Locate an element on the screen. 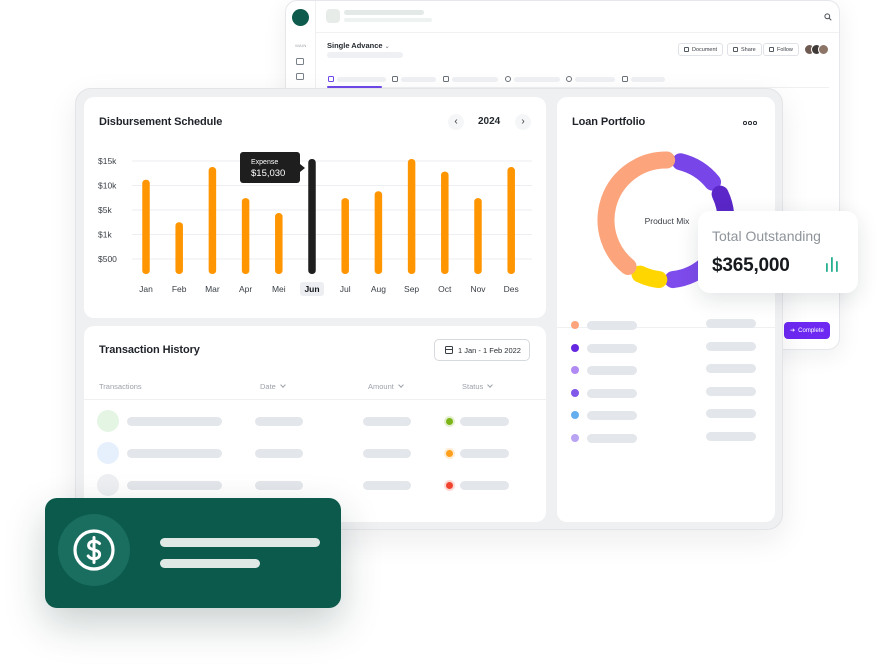 The height and width of the screenshot is (666, 892). payment-icon-badge is located at coordinates (94, 550).